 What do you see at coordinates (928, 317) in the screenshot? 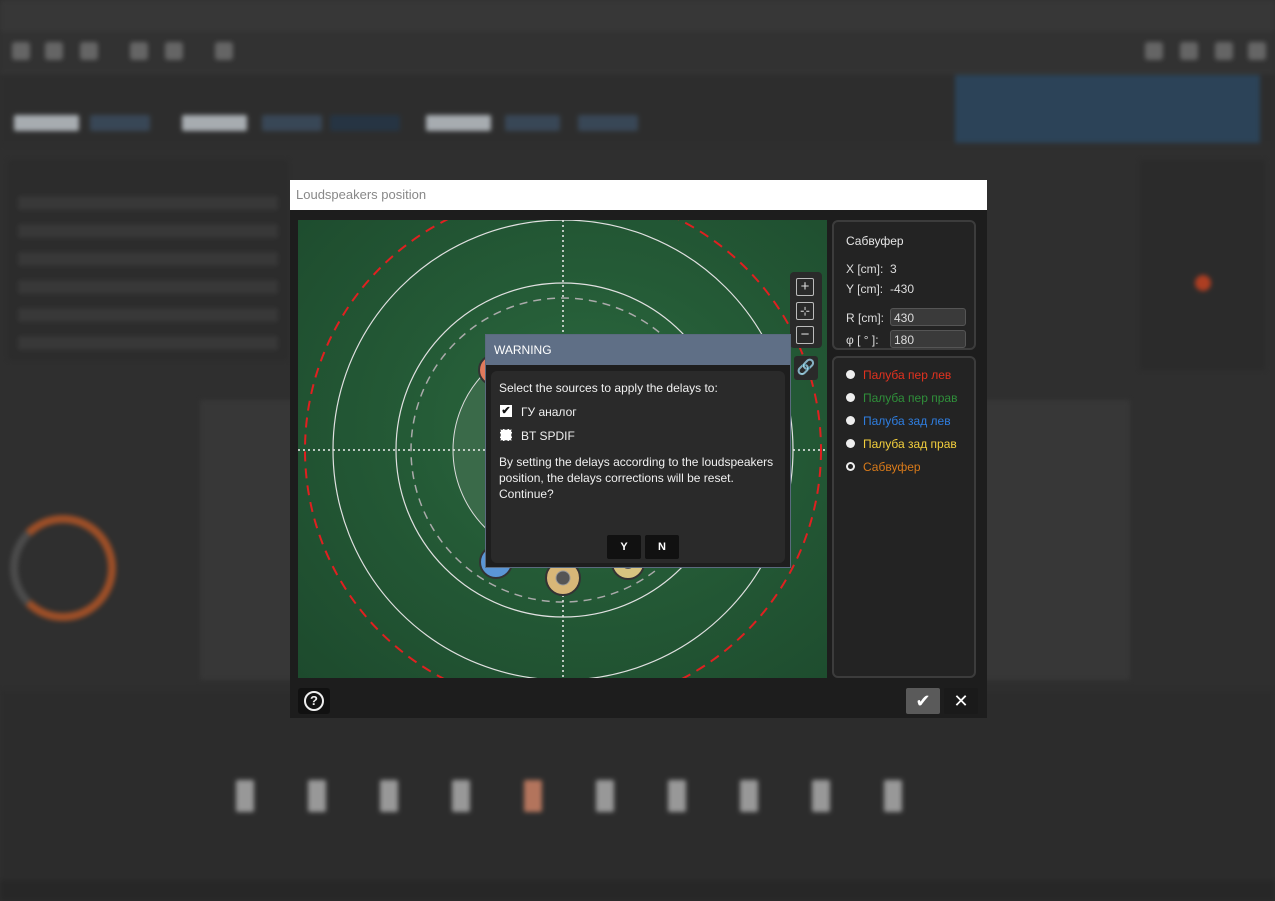
I see `r-input: 430` at bounding box center [928, 317].